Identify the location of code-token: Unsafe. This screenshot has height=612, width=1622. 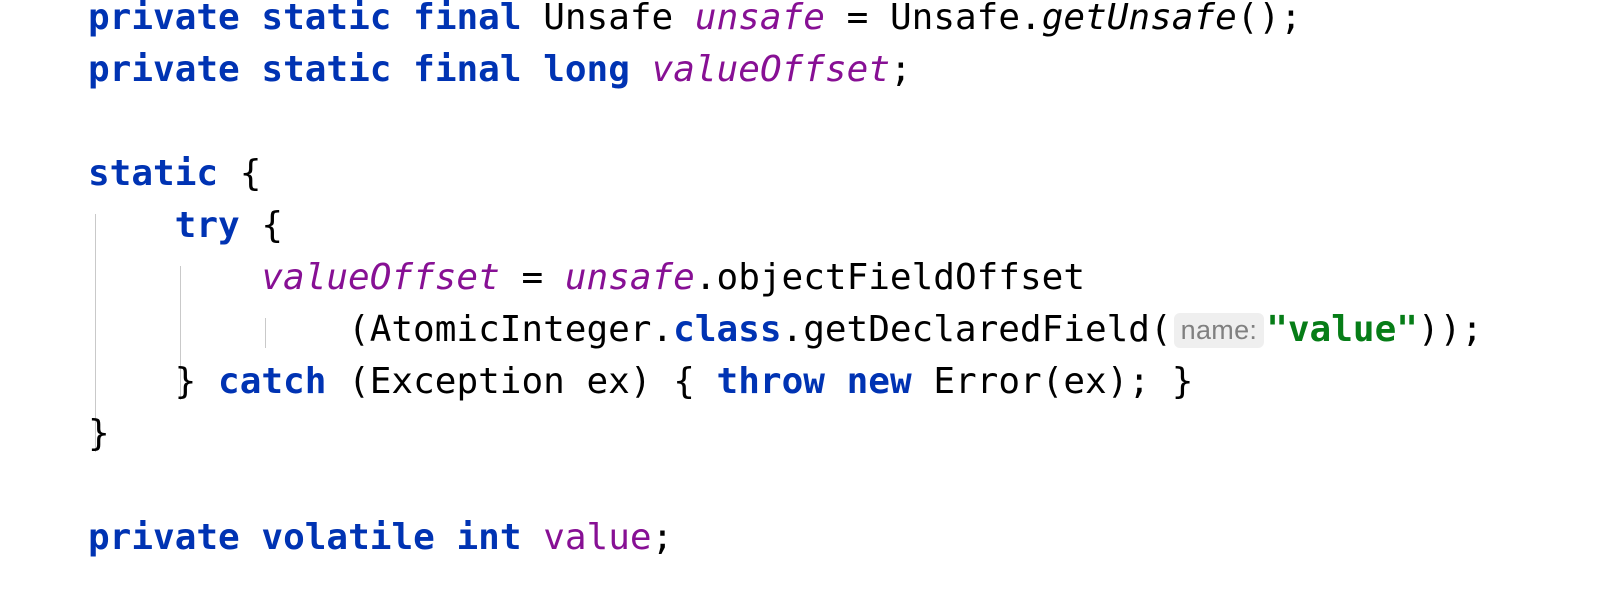
(608, 19).